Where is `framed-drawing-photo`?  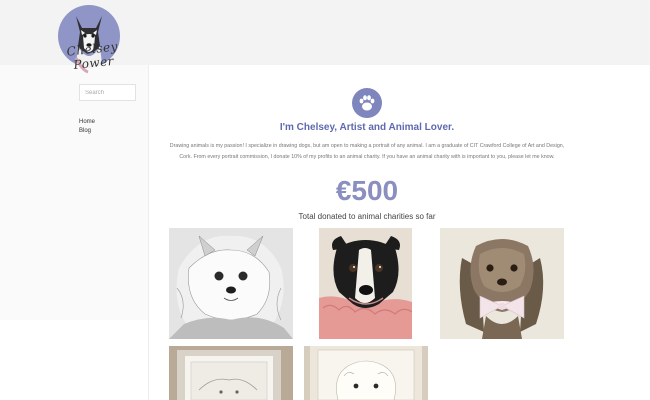 framed-drawing-photo is located at coordinates (231, 373).